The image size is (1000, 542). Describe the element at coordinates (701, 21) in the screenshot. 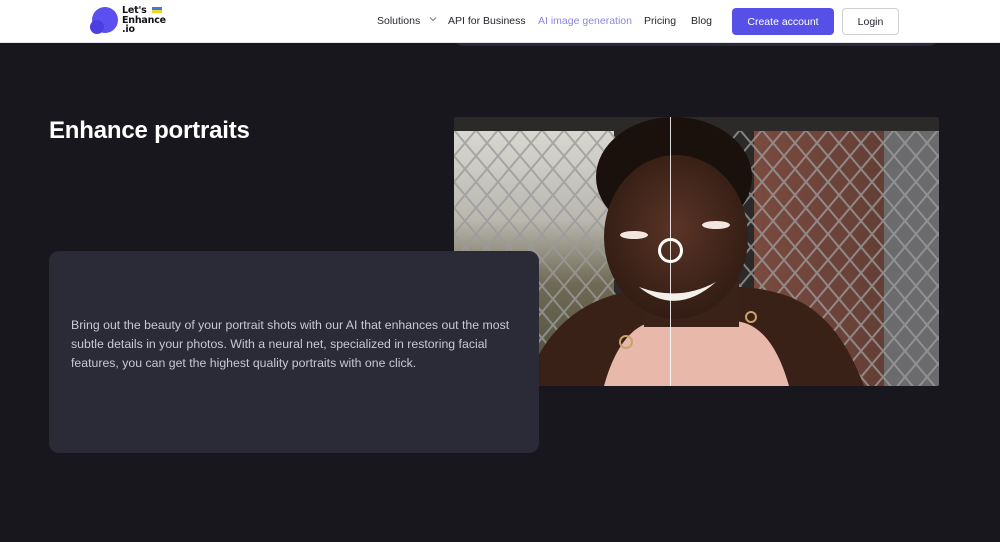

I see `nav-blog: Blog` at that location.